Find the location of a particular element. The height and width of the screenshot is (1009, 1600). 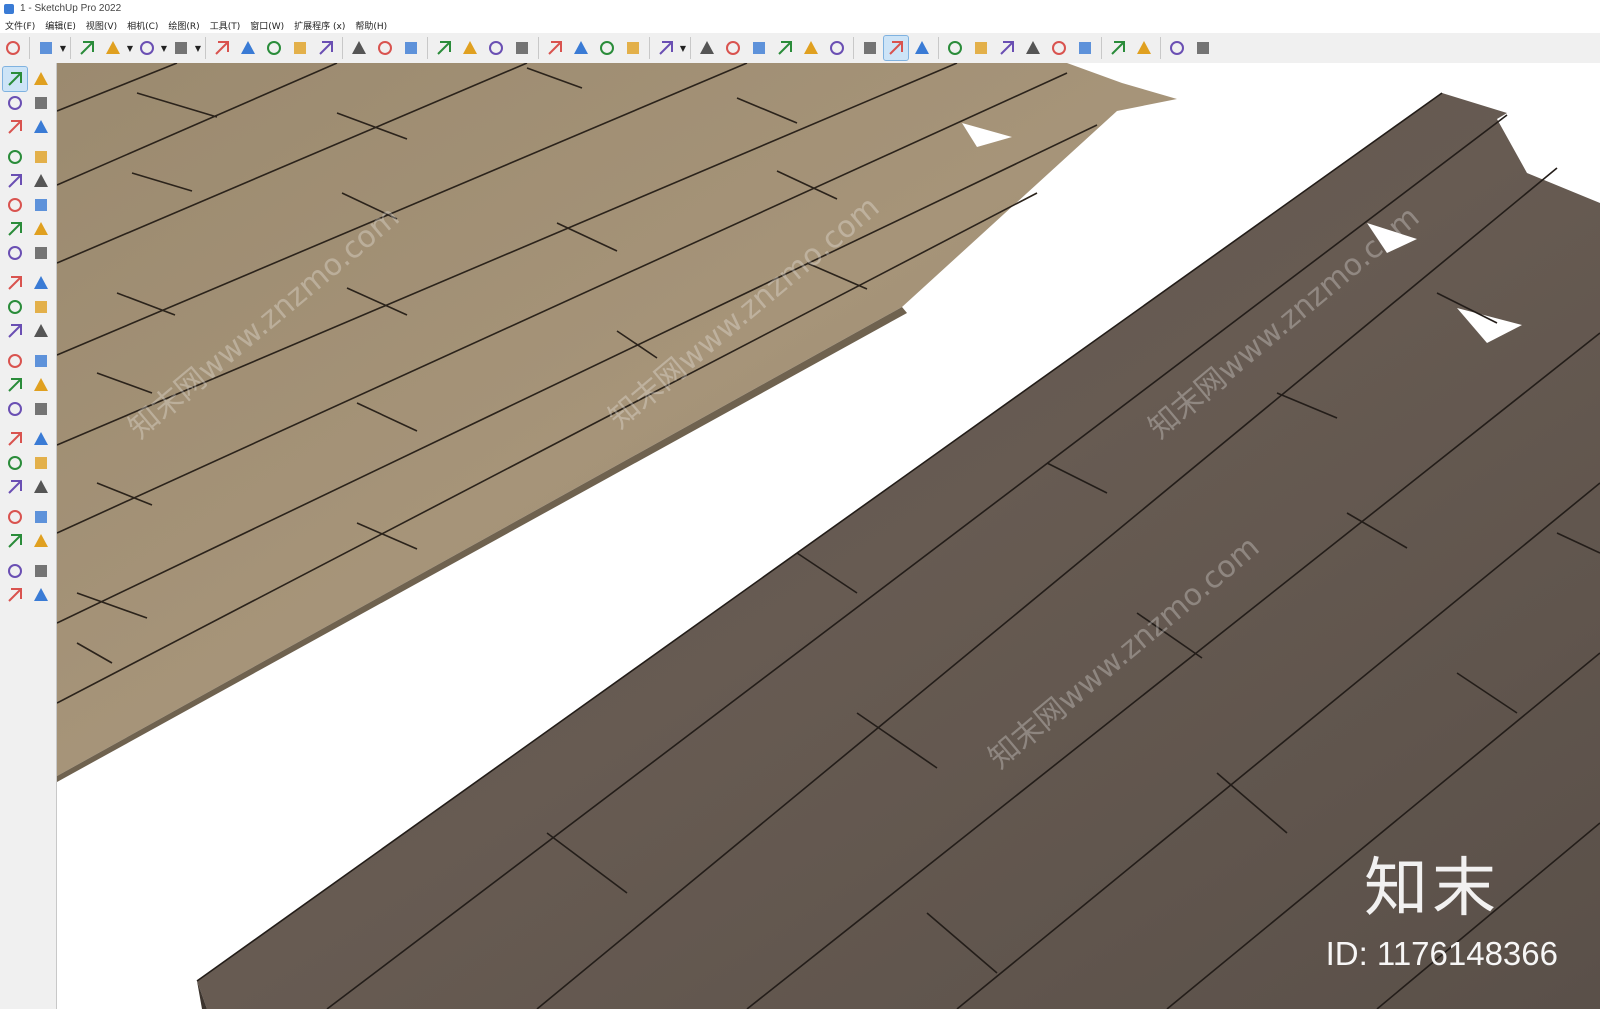

layout-icon is located at coordinates (15, 595).